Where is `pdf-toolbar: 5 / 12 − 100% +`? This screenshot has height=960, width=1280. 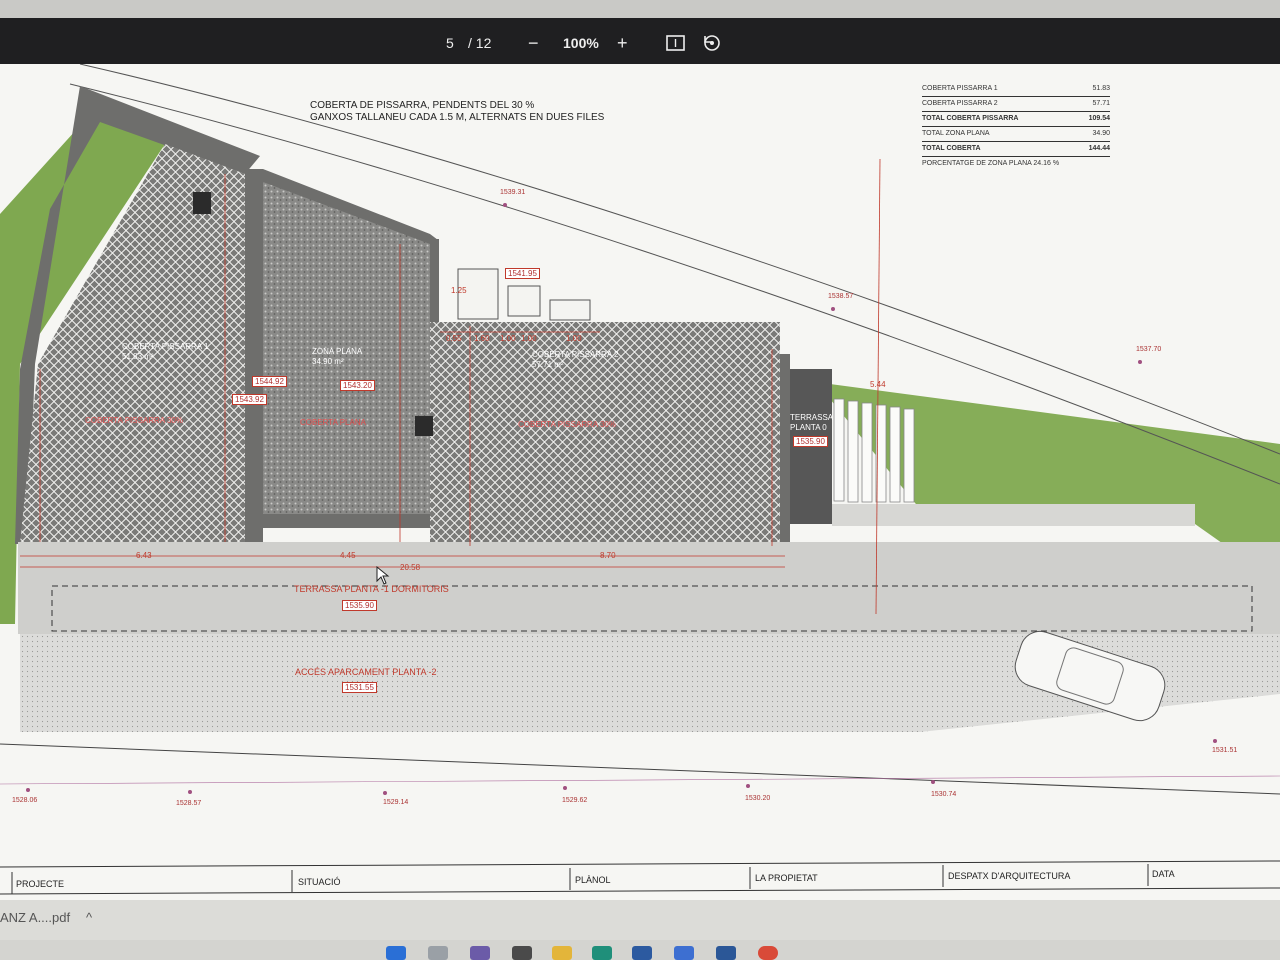 pdf-toolbar: 5 / 12 − 100% + is located at coordinates (640, 43).